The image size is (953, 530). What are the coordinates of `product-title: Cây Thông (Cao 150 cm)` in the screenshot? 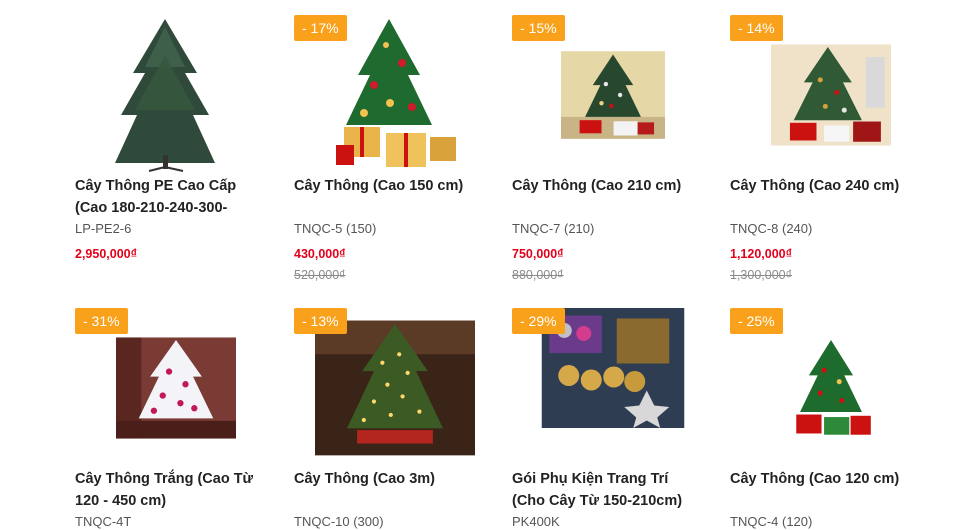 It's located at (389, 197).